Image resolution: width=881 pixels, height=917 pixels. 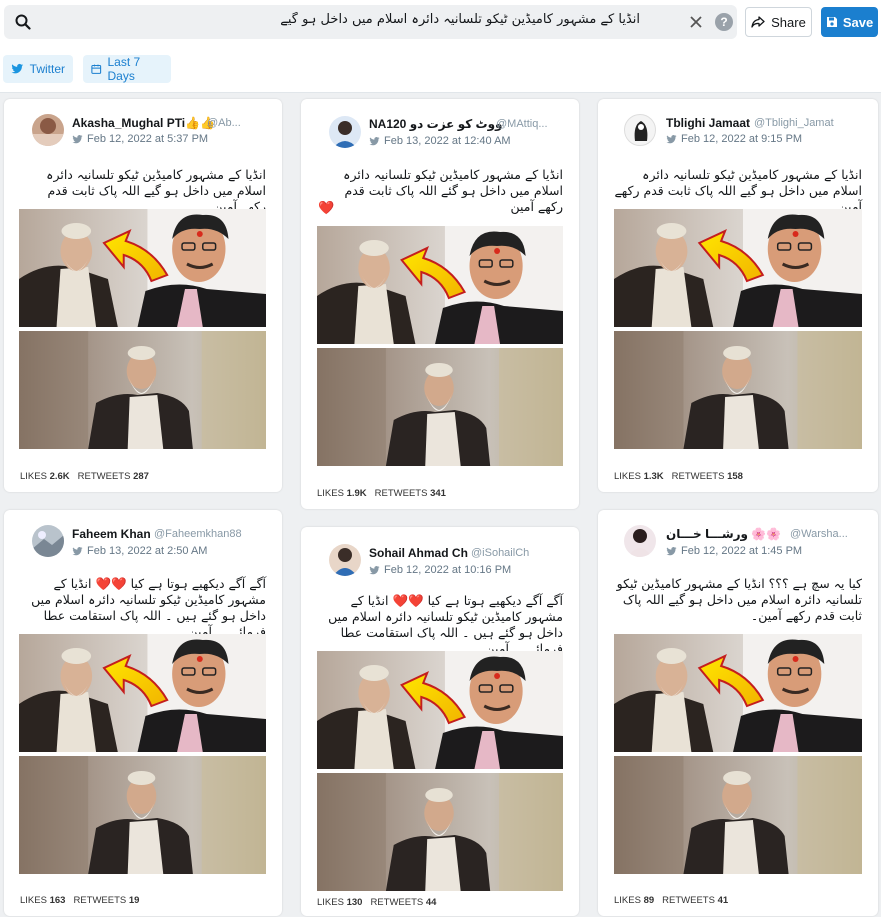 I want to click on tweet-date: Feb 12, 2022 at 5:37 PM, so click(x=148, y=139).